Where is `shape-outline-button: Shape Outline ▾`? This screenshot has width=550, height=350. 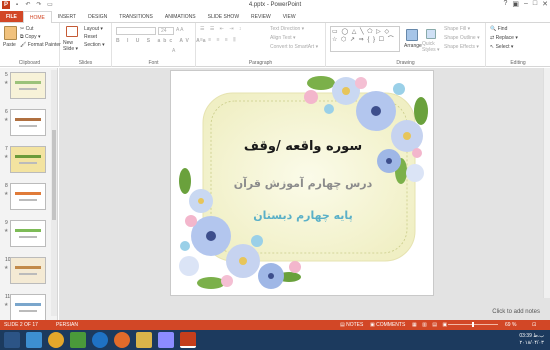 shape-outline-button: Shape Outline ▾ is located at coordinates (462, 38).